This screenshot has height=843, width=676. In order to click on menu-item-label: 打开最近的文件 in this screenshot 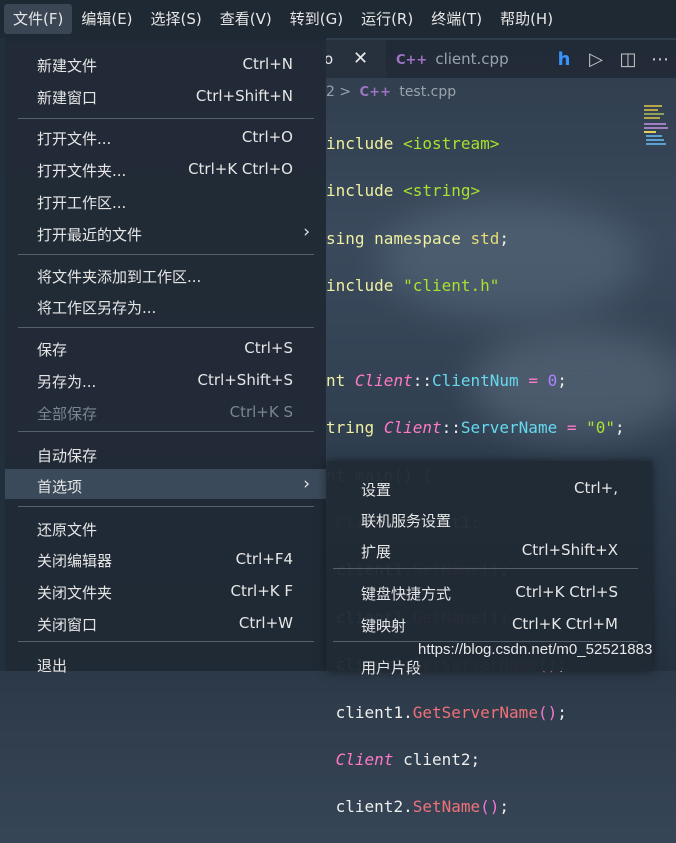, I will do `click(90, 235)`.